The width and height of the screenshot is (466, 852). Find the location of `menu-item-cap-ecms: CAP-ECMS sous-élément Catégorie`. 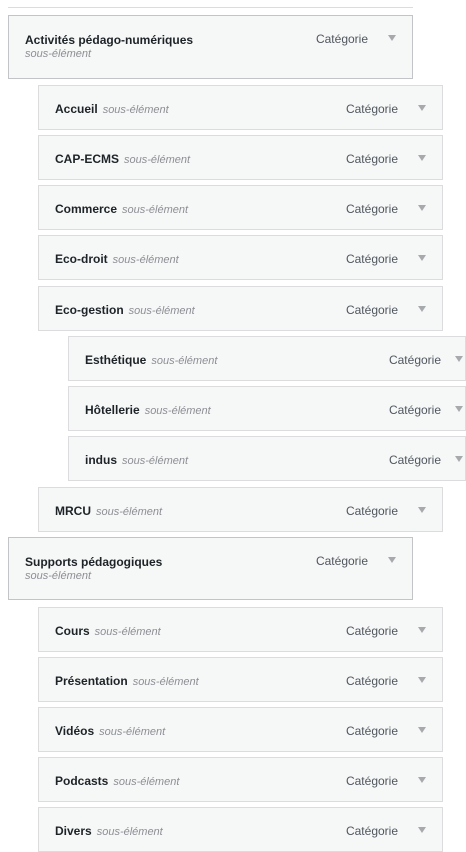

menu-item-cap-ecms: CAP-ECMS sous-élément Catégorie is located at coordinates (240, 157).